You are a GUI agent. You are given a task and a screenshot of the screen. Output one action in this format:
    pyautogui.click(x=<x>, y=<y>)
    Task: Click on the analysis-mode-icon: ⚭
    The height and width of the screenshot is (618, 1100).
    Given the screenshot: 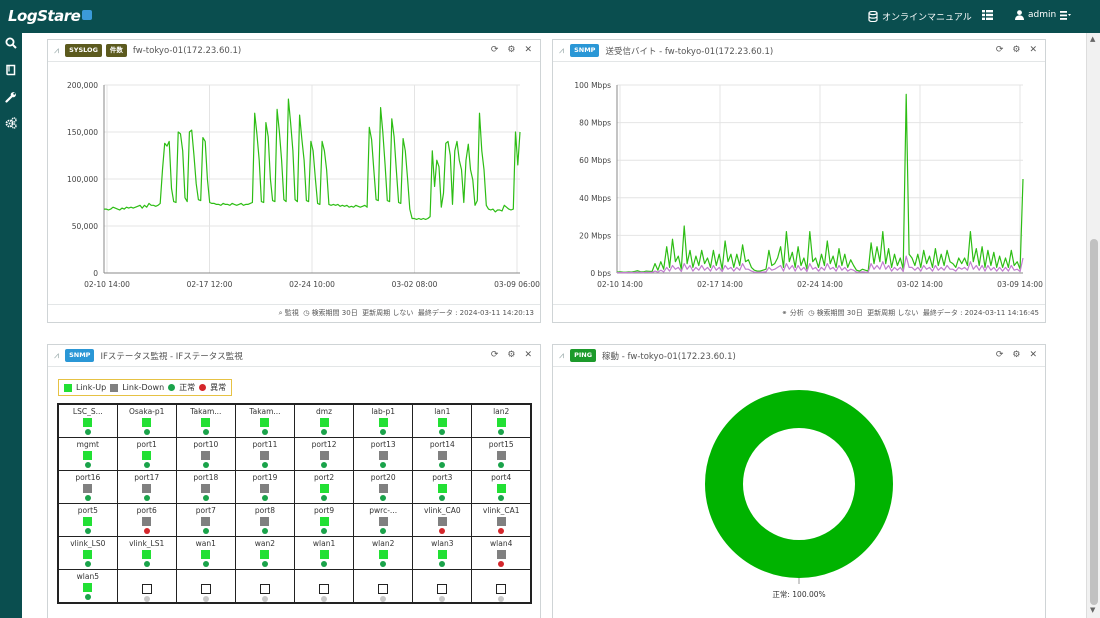 What is the action you would take?
    pyautogui.click(x=784, y=313)
    